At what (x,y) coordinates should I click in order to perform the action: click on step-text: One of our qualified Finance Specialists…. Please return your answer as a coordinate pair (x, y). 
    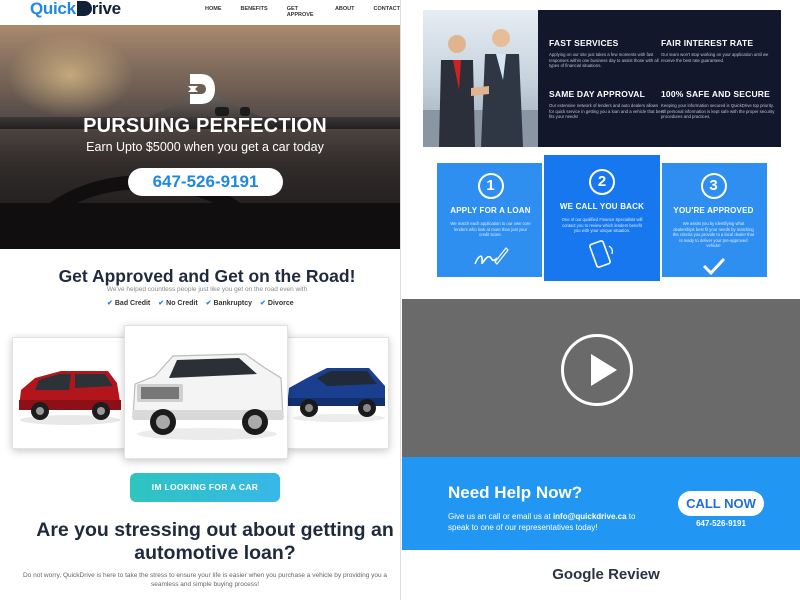
    Looking at the image, I should click on (602, 225).